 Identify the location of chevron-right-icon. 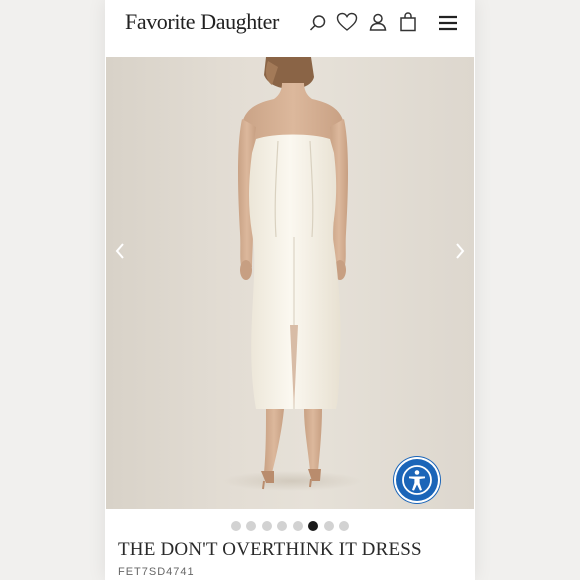
(460, 251).